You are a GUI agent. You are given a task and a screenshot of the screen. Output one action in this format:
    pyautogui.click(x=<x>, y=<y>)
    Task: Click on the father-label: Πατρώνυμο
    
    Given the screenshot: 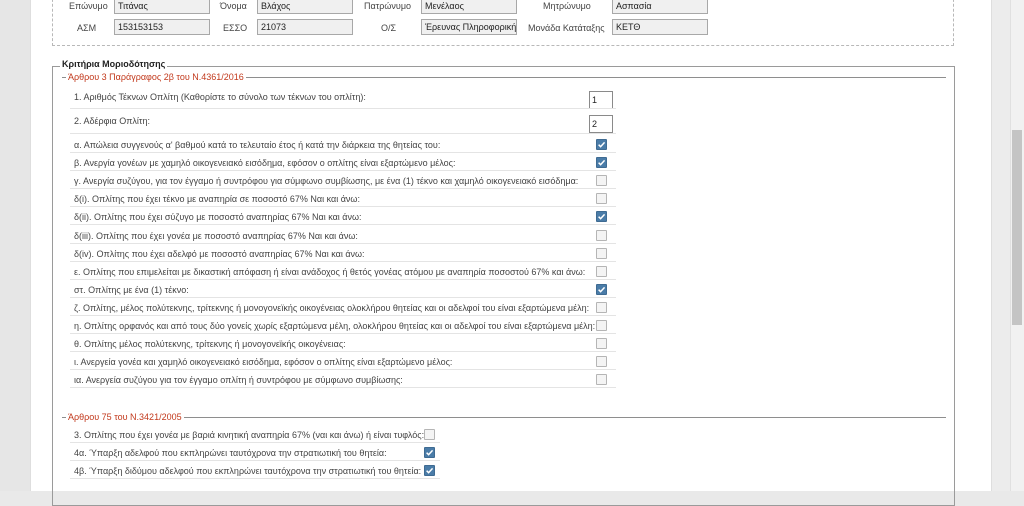 What is the action you would take?
    pyautogui.click(x=388, y=6)
    